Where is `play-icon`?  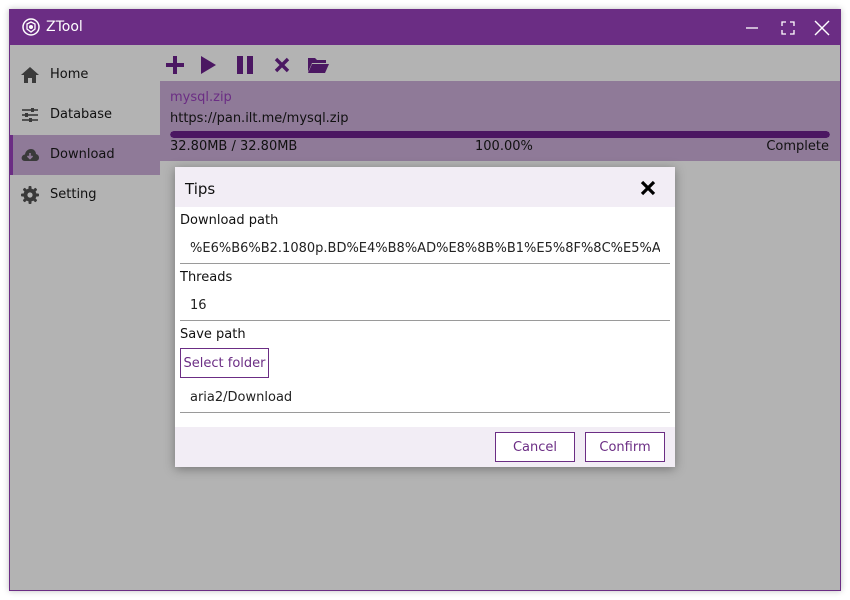 play-icon is located at coordinates (208, 65).